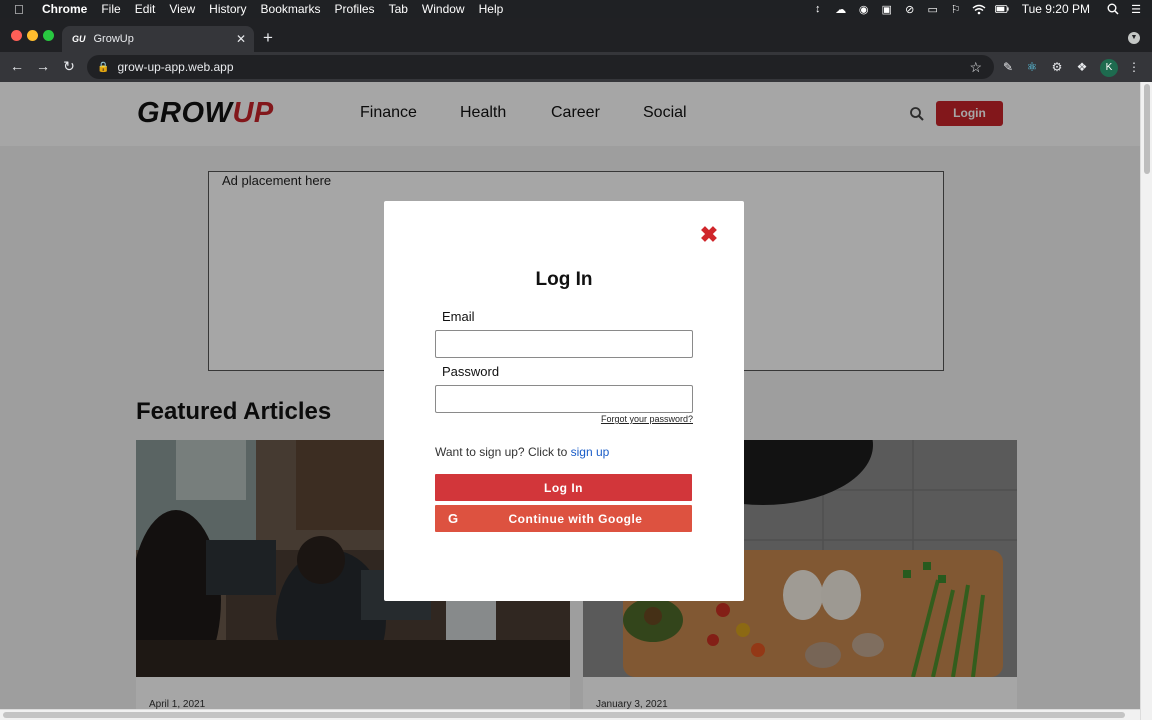  What do you see at coordinates (471, 371) in the screenshot?
I see `password-label: Password` at bounding box center [471, 371].